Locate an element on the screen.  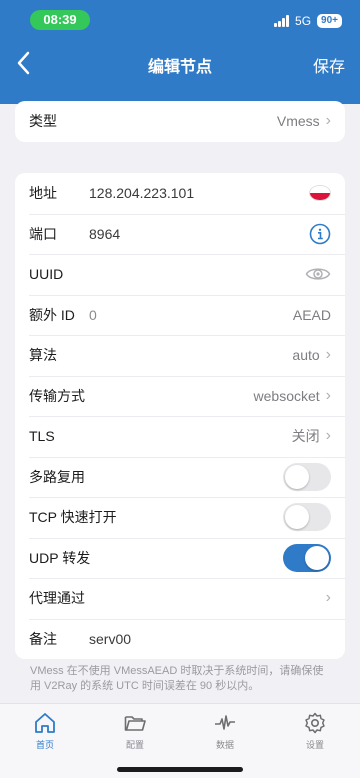
transport-value: websocket is located at coordinates (286, 395).